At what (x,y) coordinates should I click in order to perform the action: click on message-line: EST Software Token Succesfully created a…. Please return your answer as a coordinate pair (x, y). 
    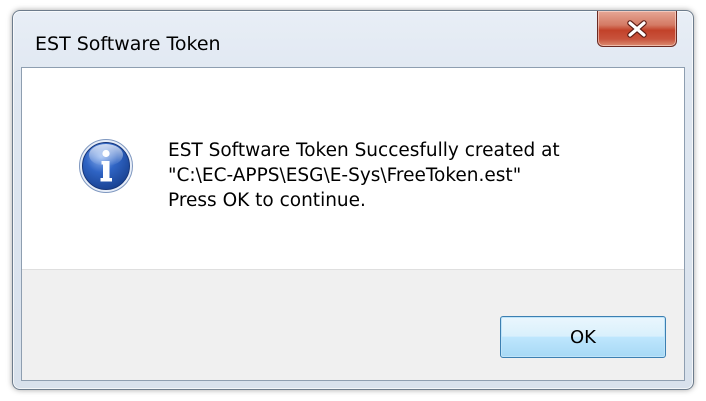
    Looking at the image, I should click on (364, 150).